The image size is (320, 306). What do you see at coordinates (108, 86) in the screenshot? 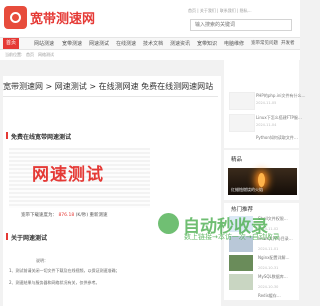
I see `article-title: 宽带测速网 > 网速测试 > 在线测网速 免费在线测网速网站` at bounding box center [108, 86].